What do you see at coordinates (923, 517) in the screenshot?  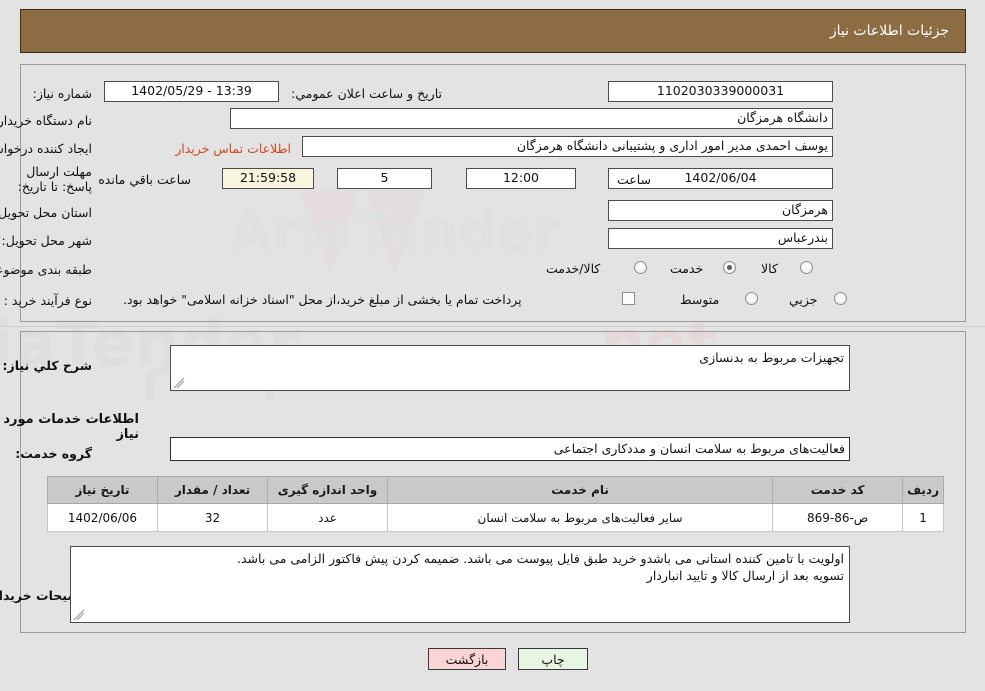 I see `cell-row: 1` at bounding box center [923, 517].